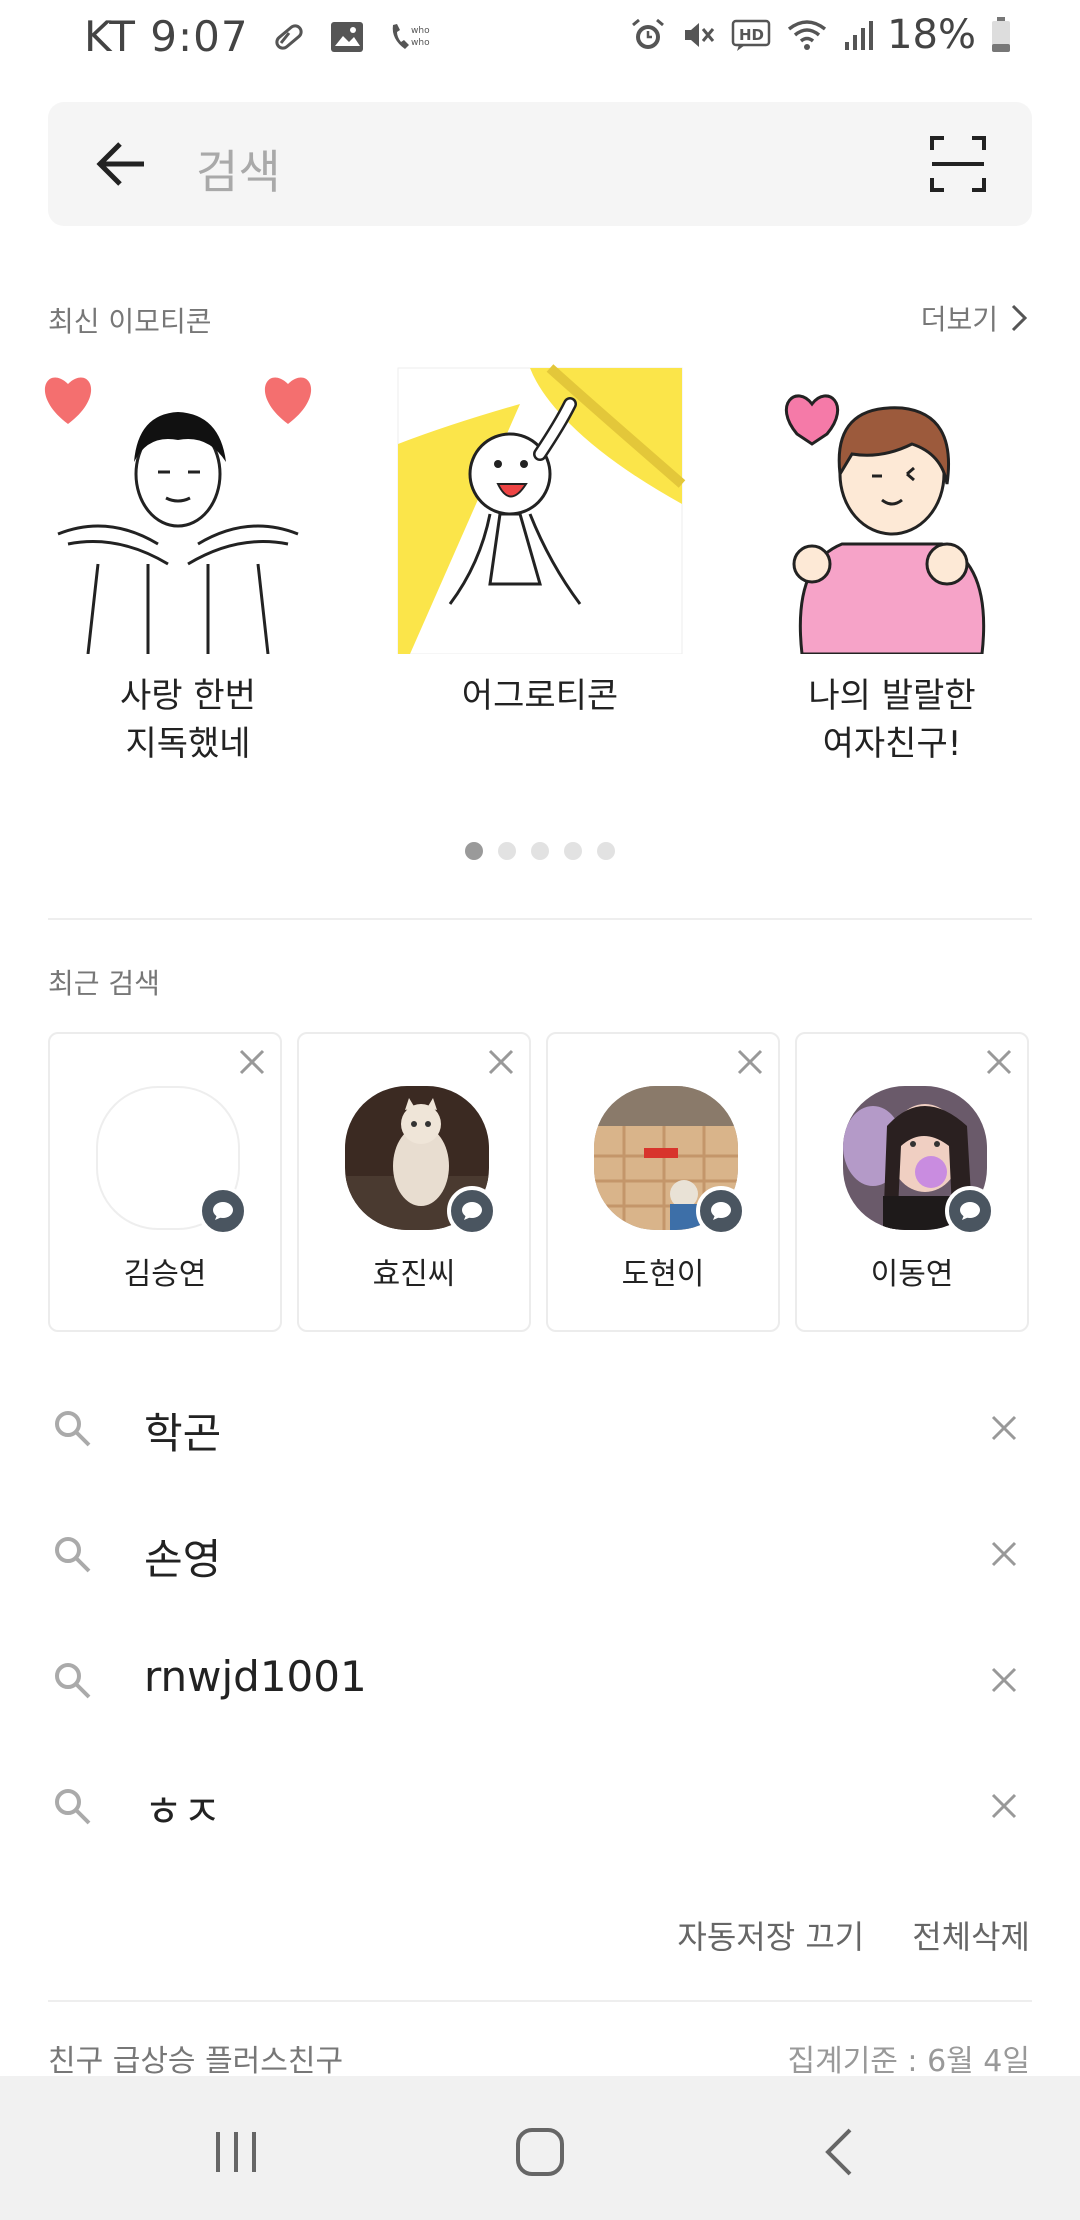 This screenshot has width=1080, height=2220. Describe the element at coordinates (540, 1679) in the screenshot. I see `recent-keyword-row: rnwjd1001` at that location.